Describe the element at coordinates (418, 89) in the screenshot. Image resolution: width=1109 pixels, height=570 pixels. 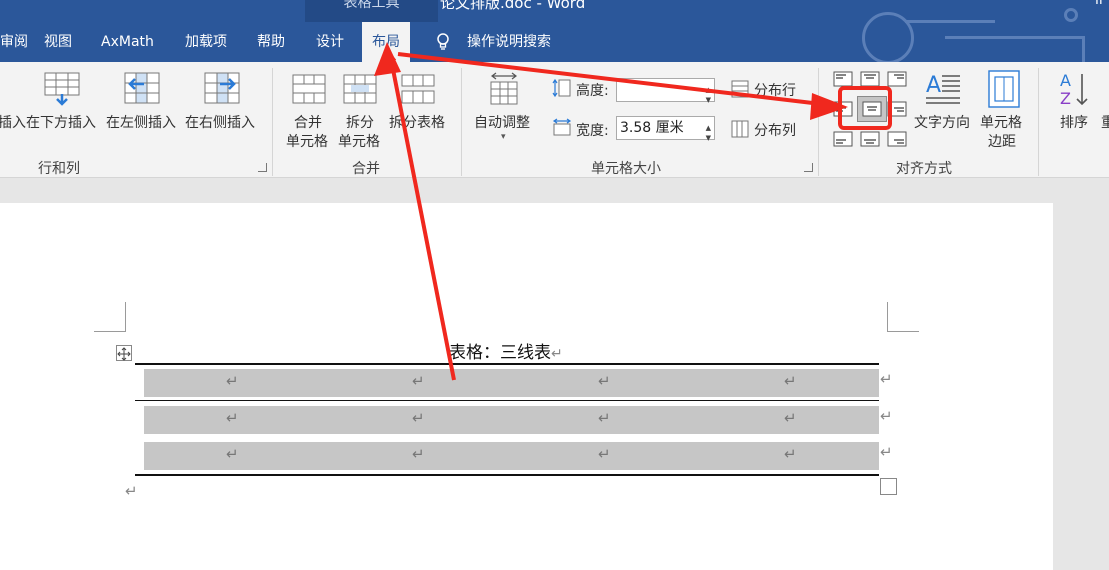
I see `split-table-icon` at that location.